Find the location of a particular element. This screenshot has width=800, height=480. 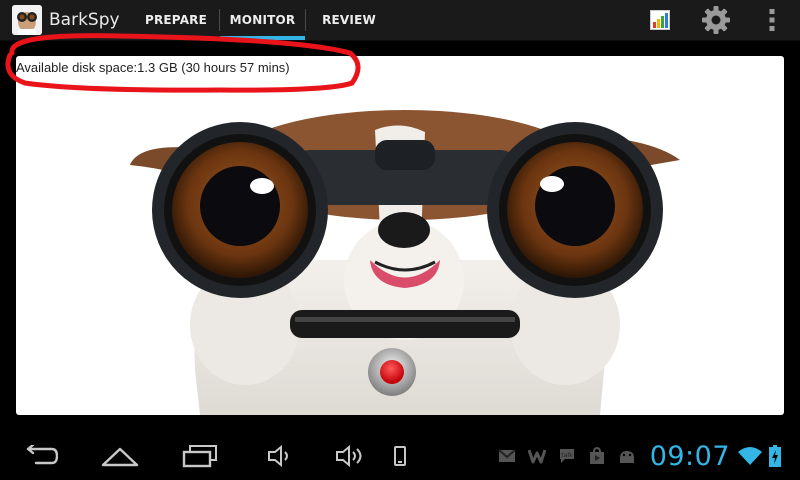

home-button is located at coordinates (120, 456).